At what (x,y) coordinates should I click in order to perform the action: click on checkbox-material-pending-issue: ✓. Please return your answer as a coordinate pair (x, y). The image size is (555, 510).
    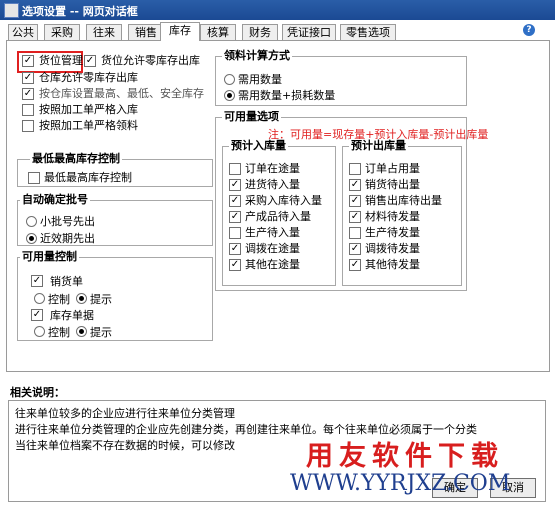
    Looking at the image, I should click on (355, 217).